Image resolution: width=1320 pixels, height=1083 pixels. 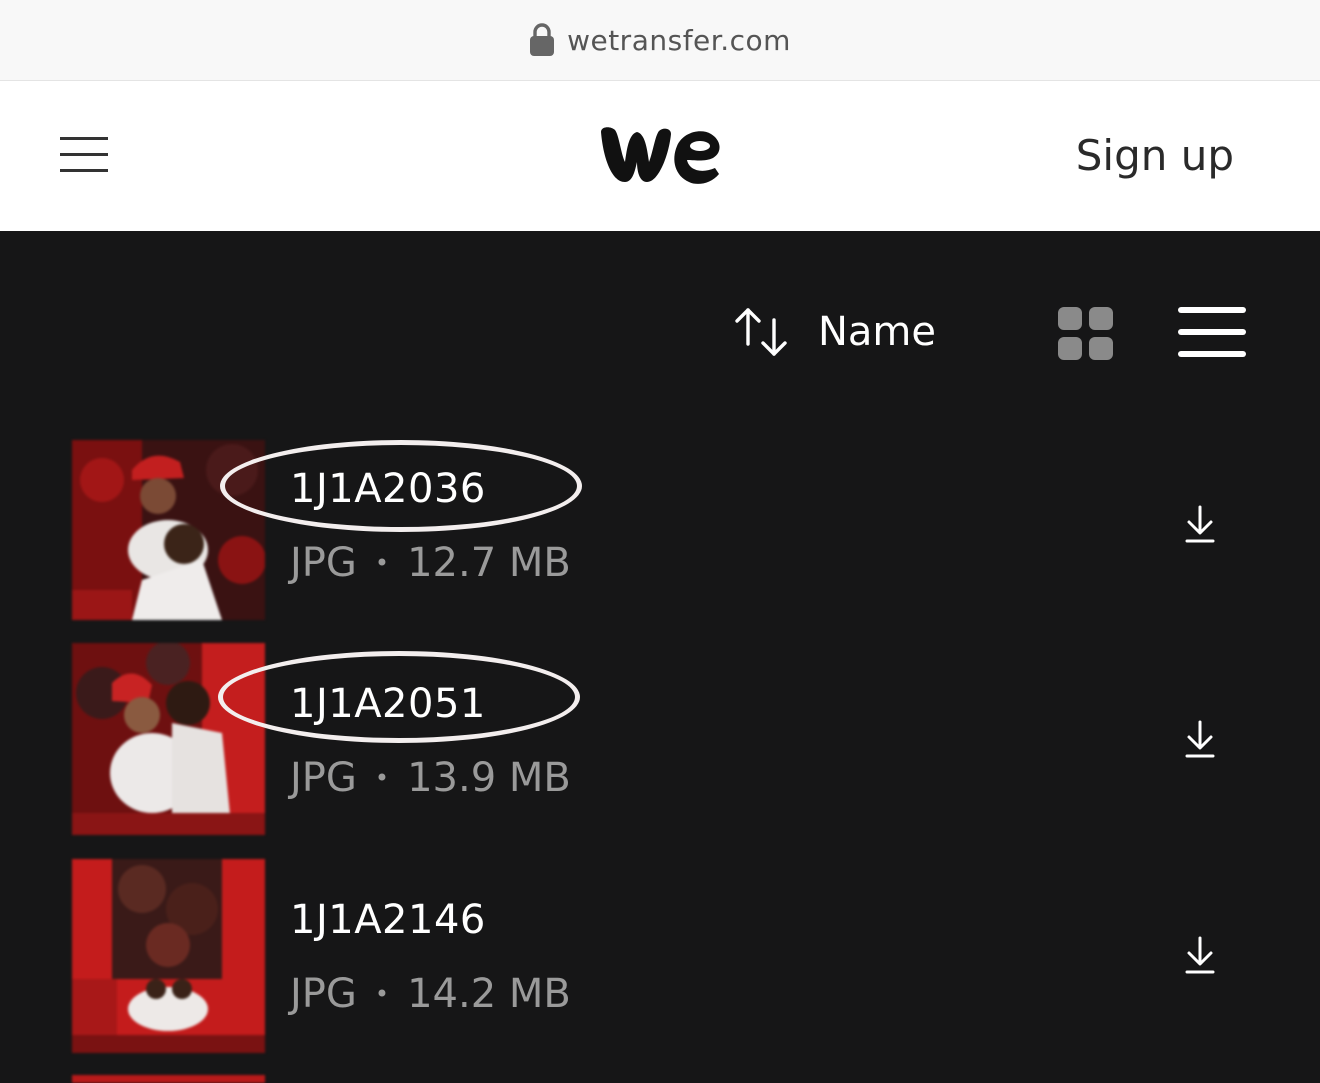 I want to click on hamburger-menu-icon, so click(x=84, y=155).